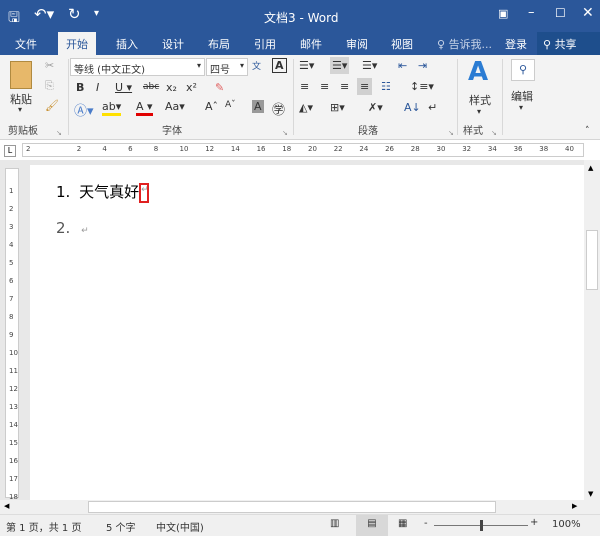 The height and width of the screenshot is (536, 600). I want to click on font-color-icon: A ▾, so click(144, 108).